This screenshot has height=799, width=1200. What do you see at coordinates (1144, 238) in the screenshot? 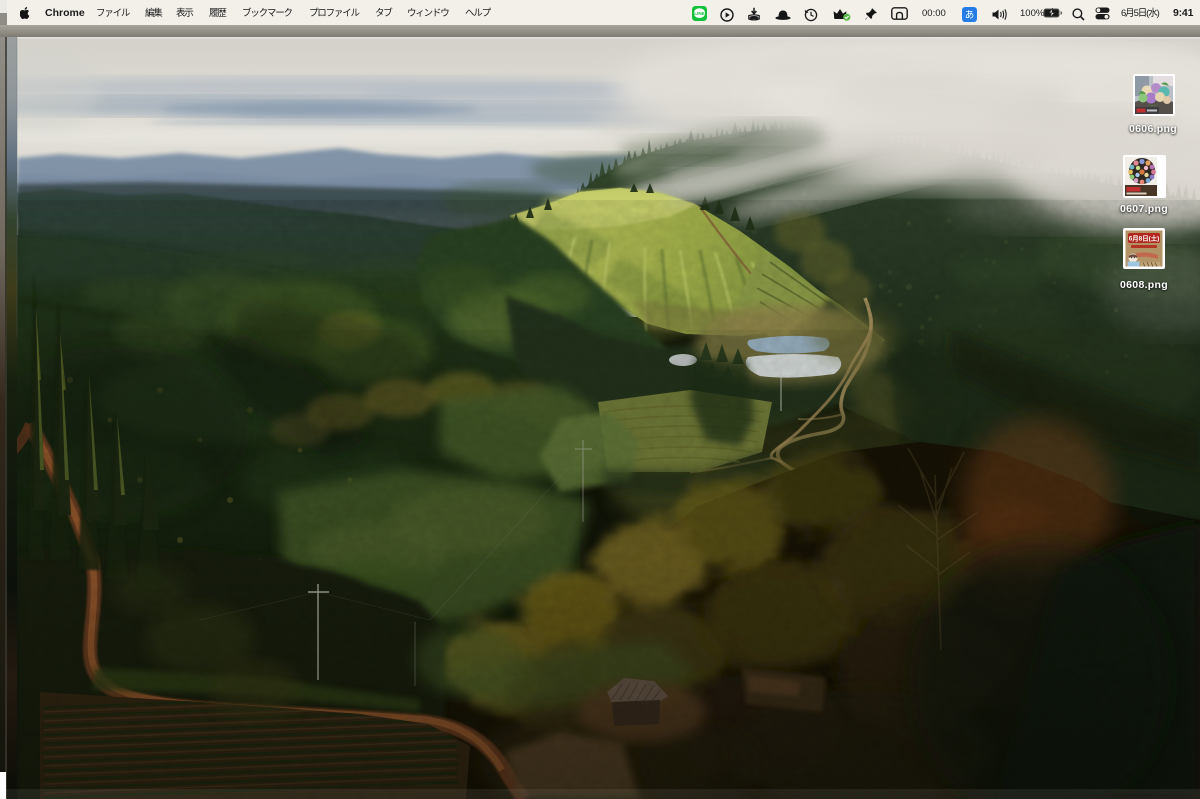
I see `svg-text: 6月8日(土)` at bounding box center [1144, 238].